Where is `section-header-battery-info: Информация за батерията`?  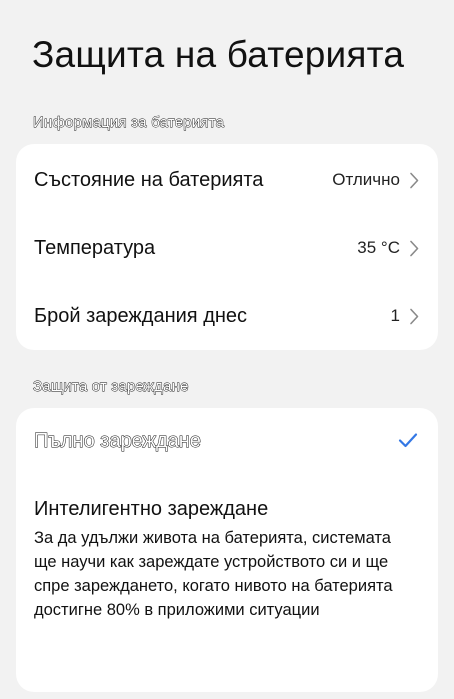 section-header-battery-info: Информация за батерията is located at coordinates (129, 123).